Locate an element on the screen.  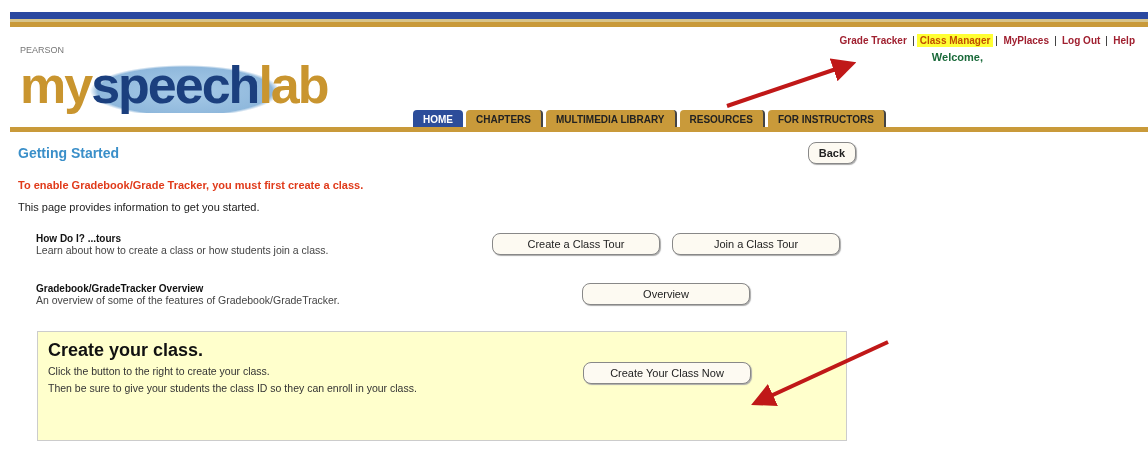
nav-tab: MULTIMEDIA LIBRARY is located at coordinates (611, 118).